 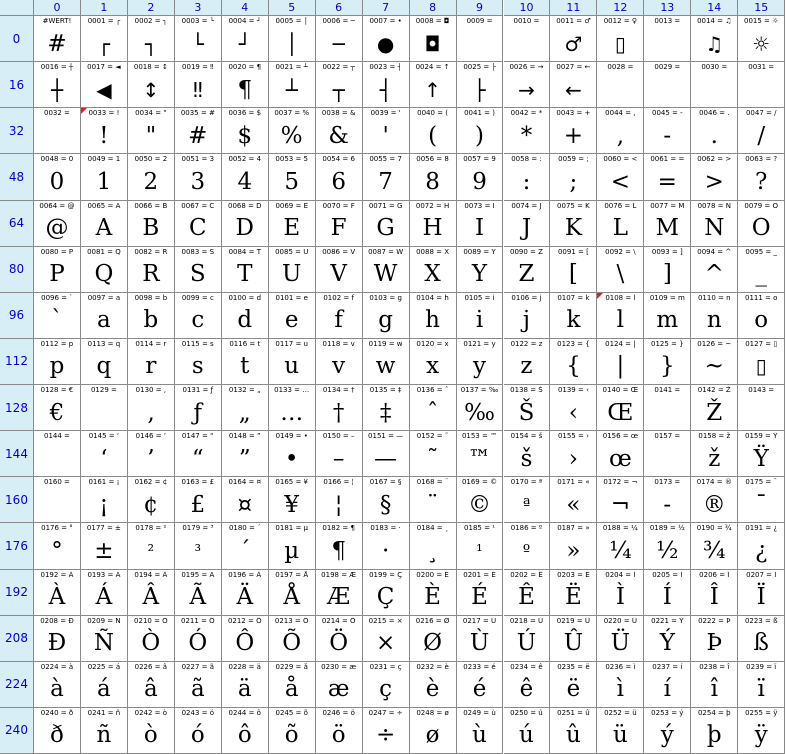 I want to click on char-cell: 0074 = J J, so click(x=527, y=223).